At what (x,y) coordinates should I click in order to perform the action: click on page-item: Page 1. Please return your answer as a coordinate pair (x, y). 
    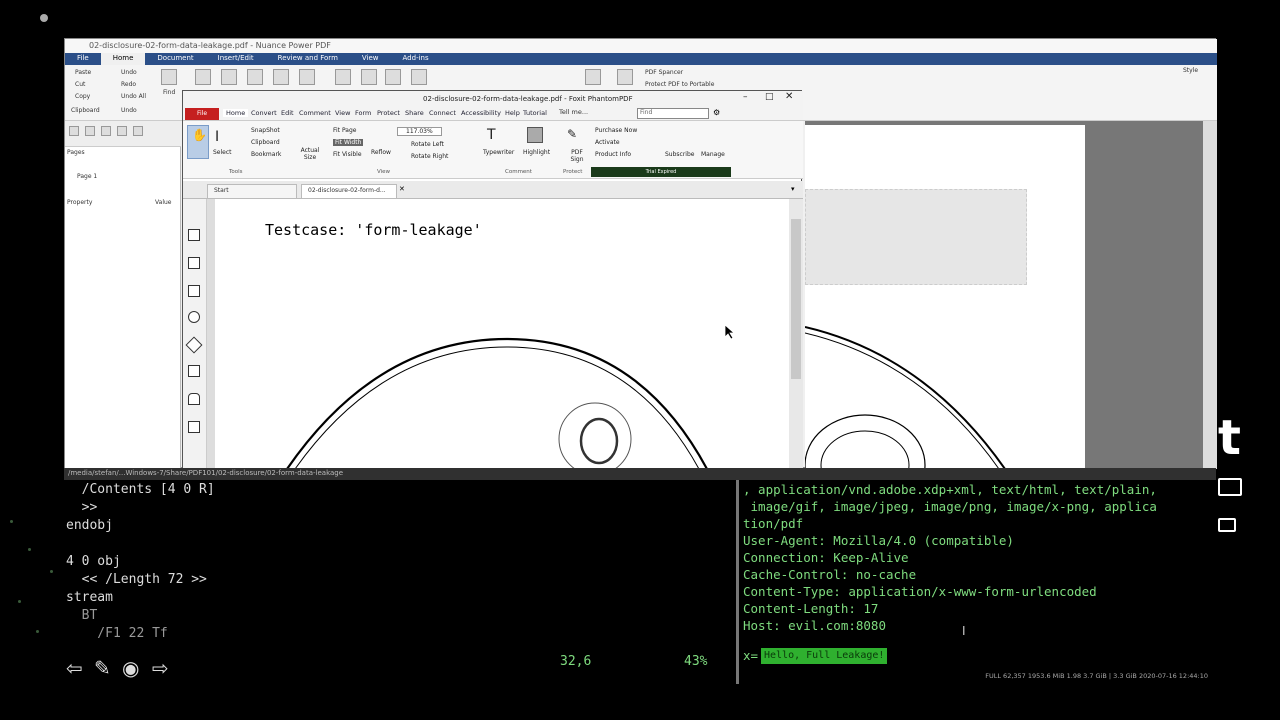
    Looking at the image, I should click on (87, 176).